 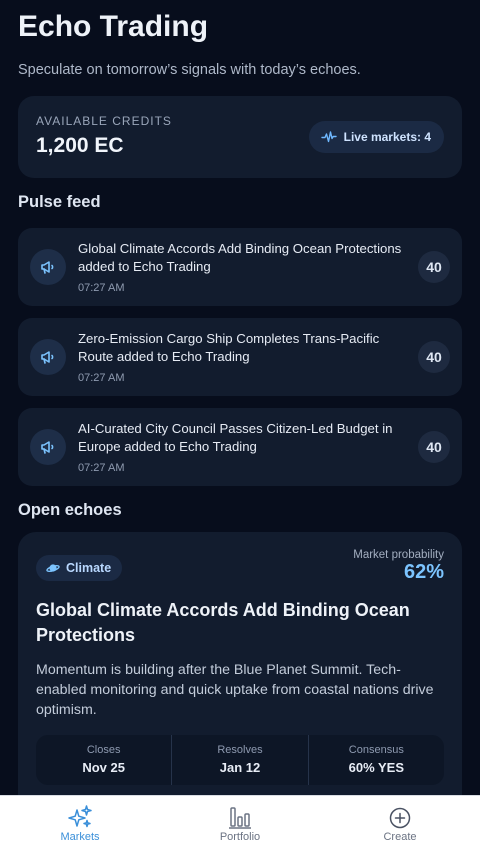 What do you see at coordinates (80, 816) in the screenshot?
I see `sparkles-icon` at bounding box center [80, 816].